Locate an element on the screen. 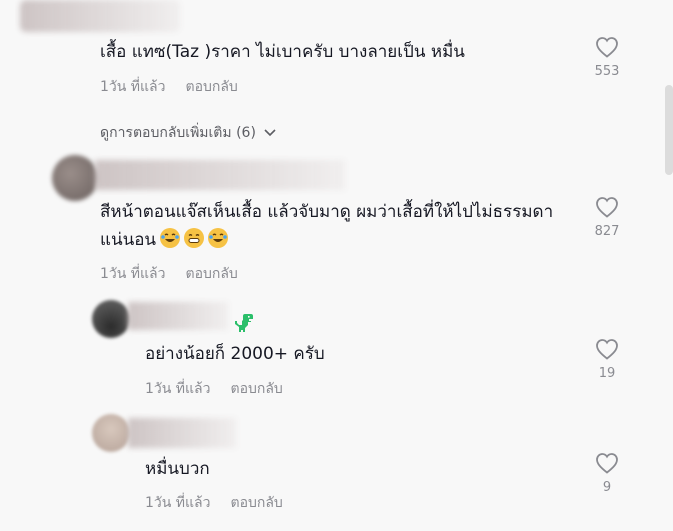 Image resolution: width=673 pixels, height=531 pixels. chevron-down-icon is located at coordinates (270, 133).